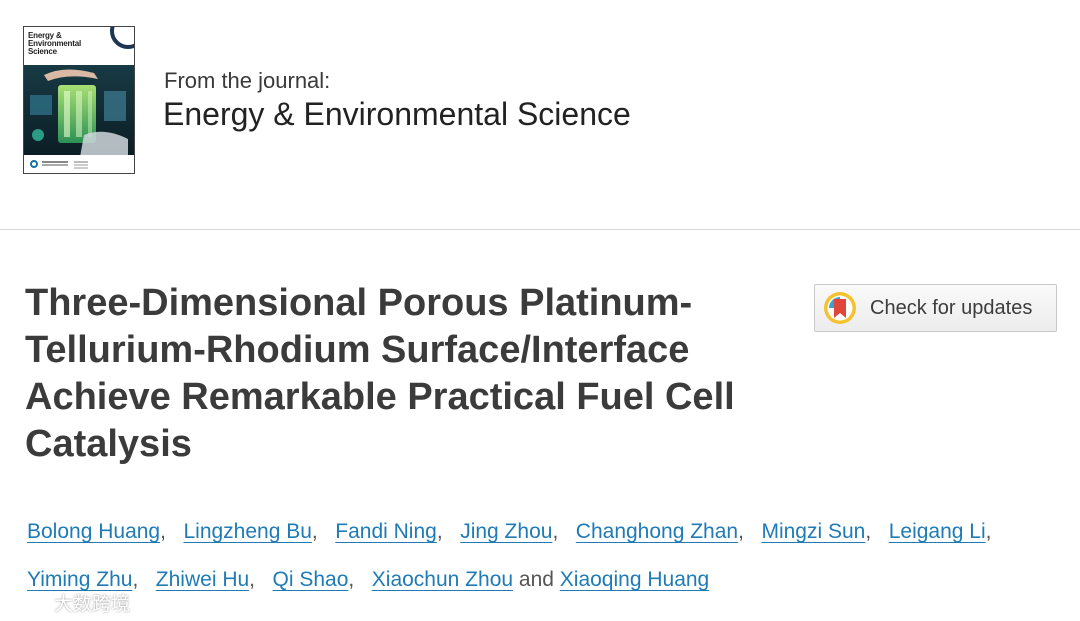  Describe the element at coordinates (247, 80) in the screenshot. I see `from-journal-label: From the journal:` at that location.